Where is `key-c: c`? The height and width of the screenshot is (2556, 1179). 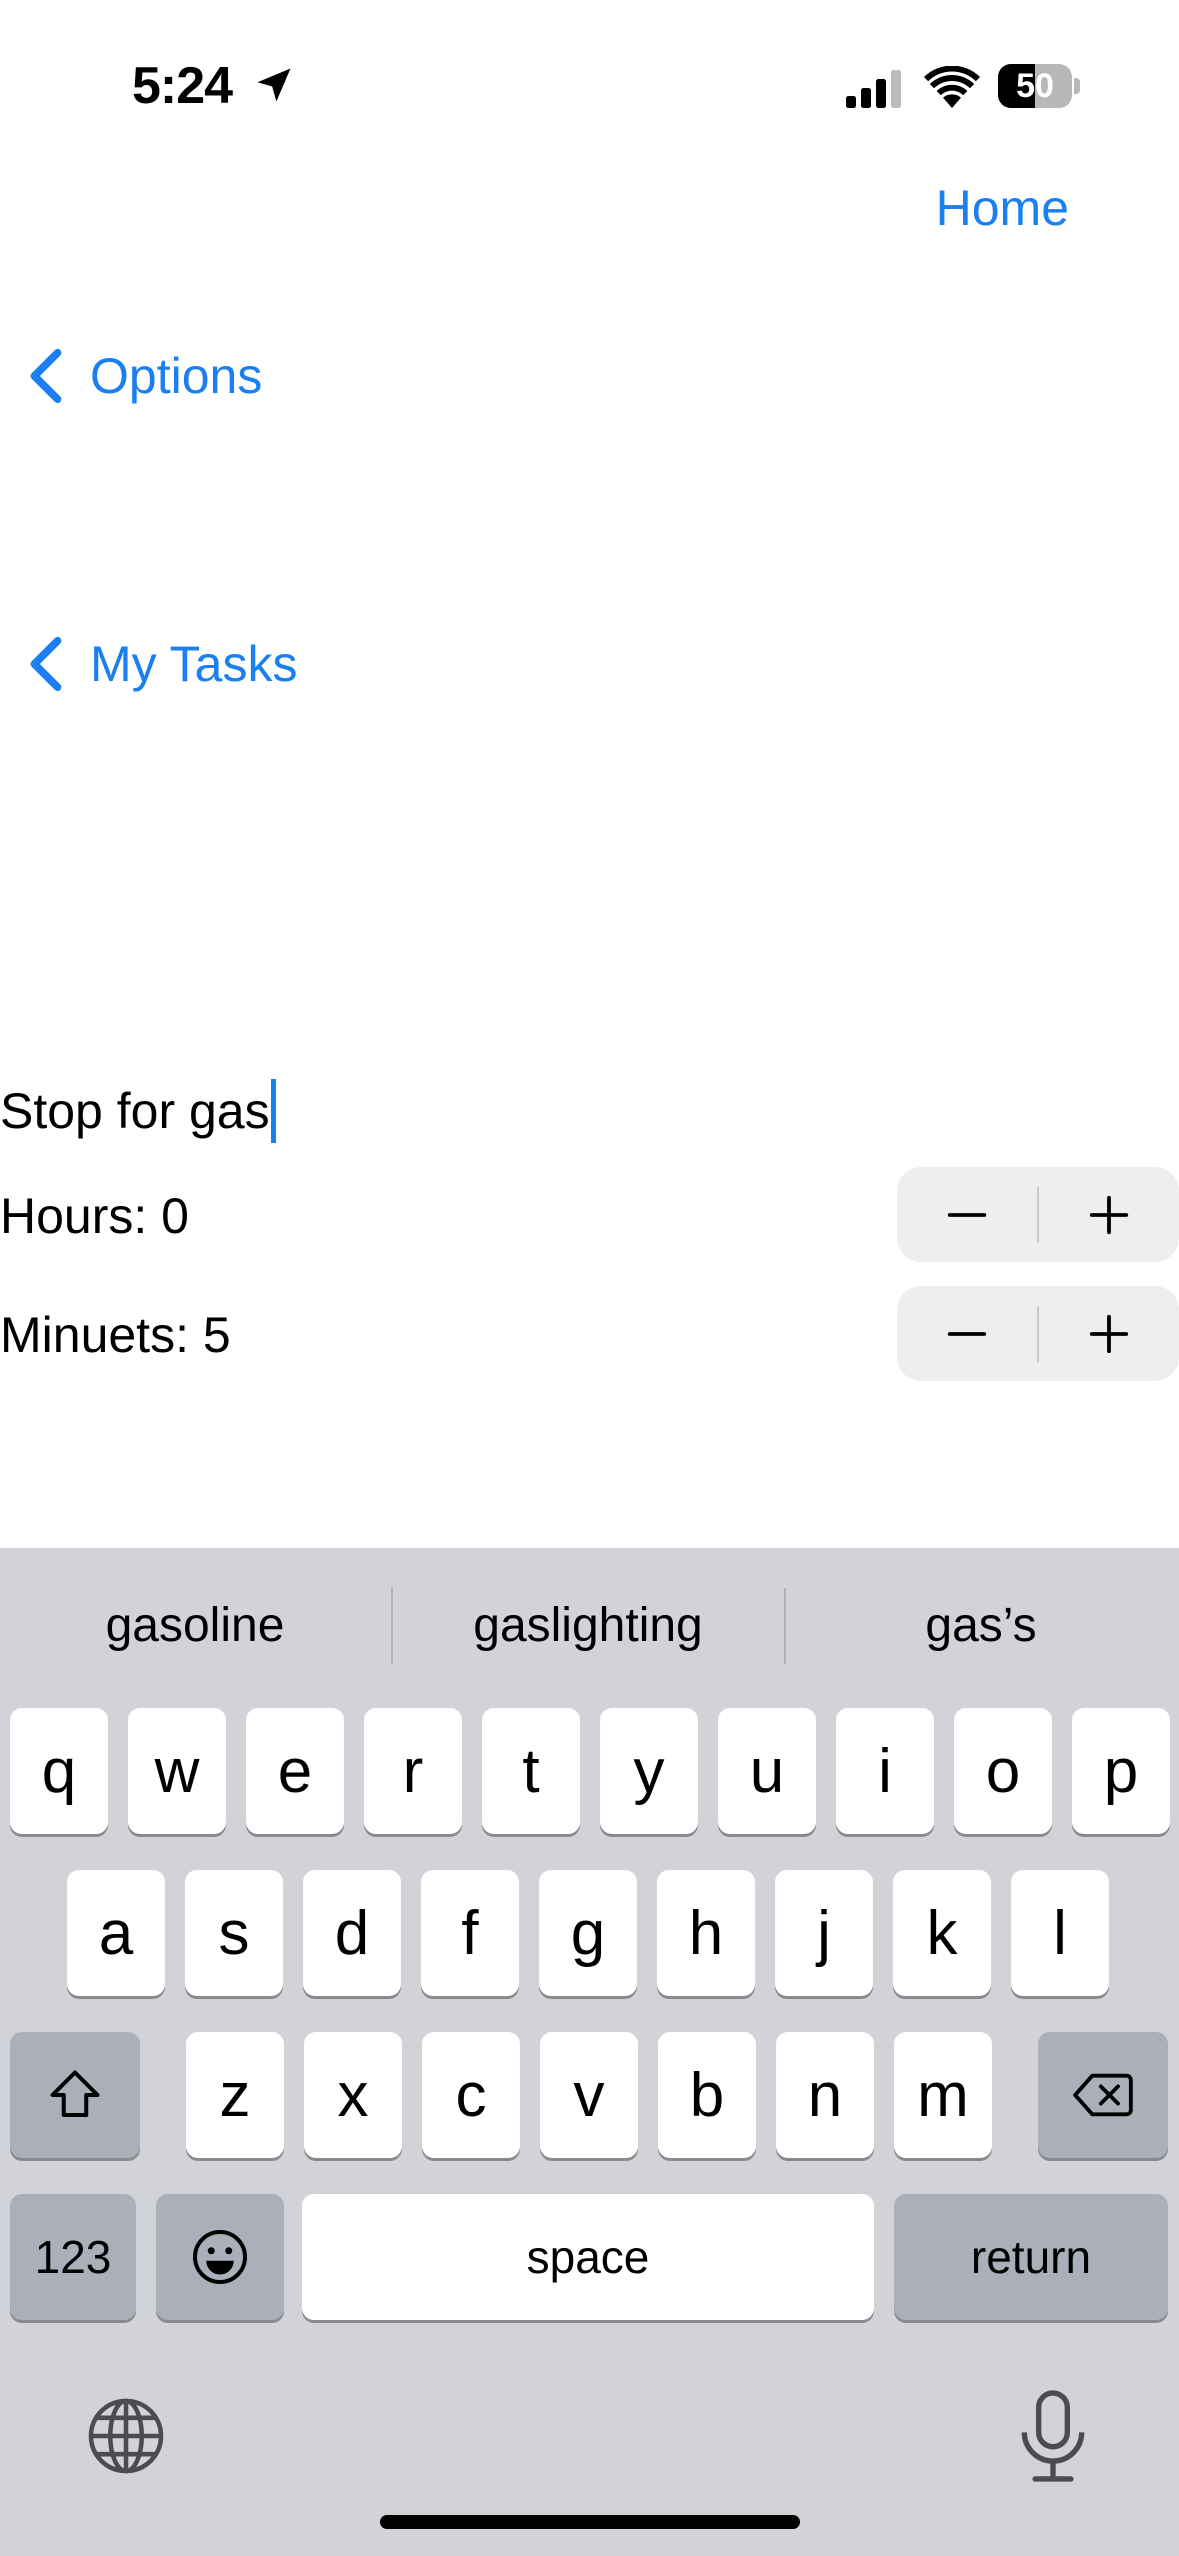 key-c: c is located at coordinates (471, 2095).